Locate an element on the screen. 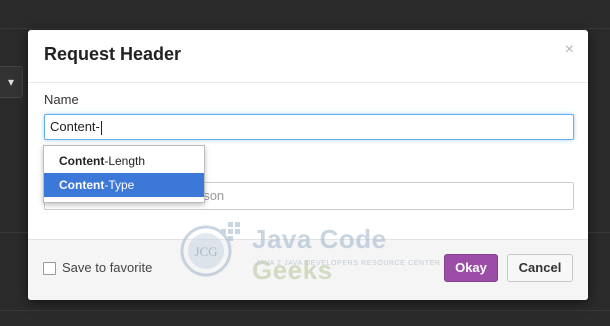 The height and width of the screenshot is (326, 610). background-dropdown-chevron: ▾ is located at coordinates (11, 82).